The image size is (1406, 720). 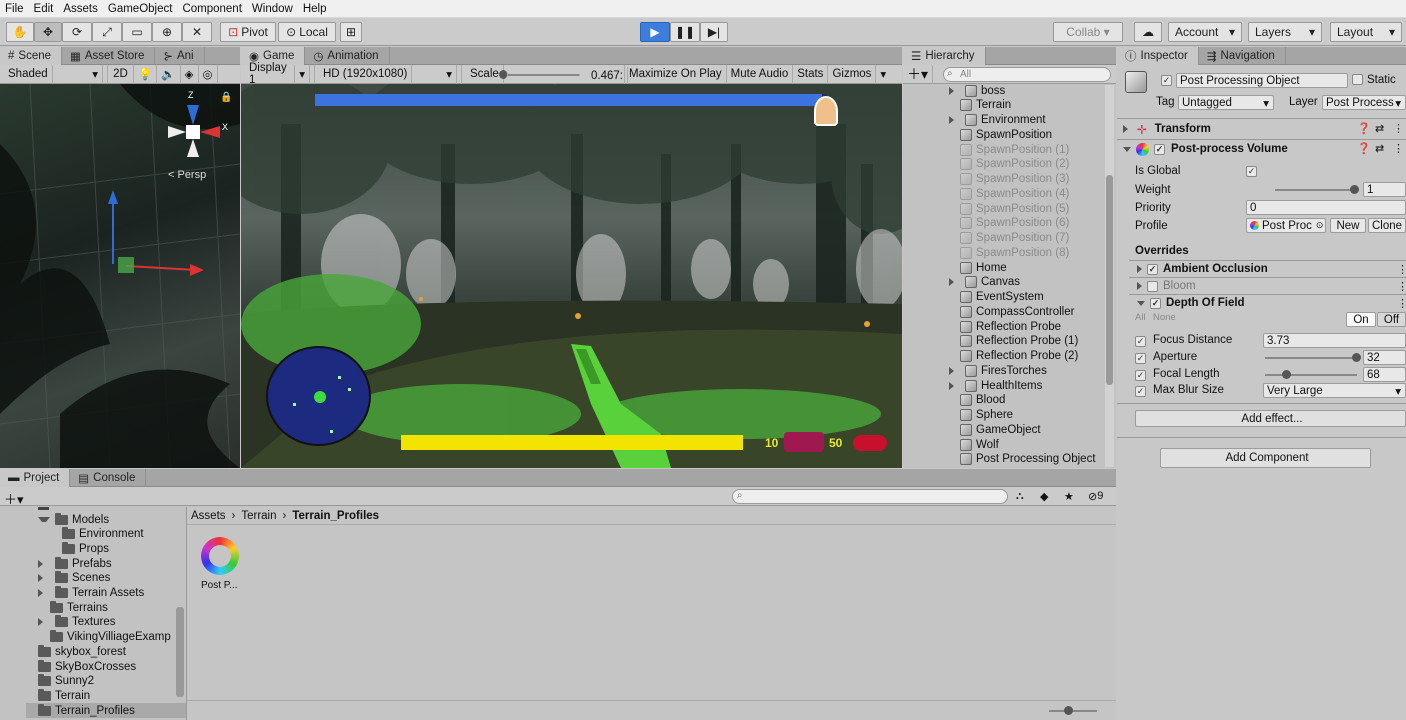 What do you see at coordinates (760, 74) in the screenshot?
I see `mute-audio-toggle: Mute Audio` at bounding box center [760, 74].